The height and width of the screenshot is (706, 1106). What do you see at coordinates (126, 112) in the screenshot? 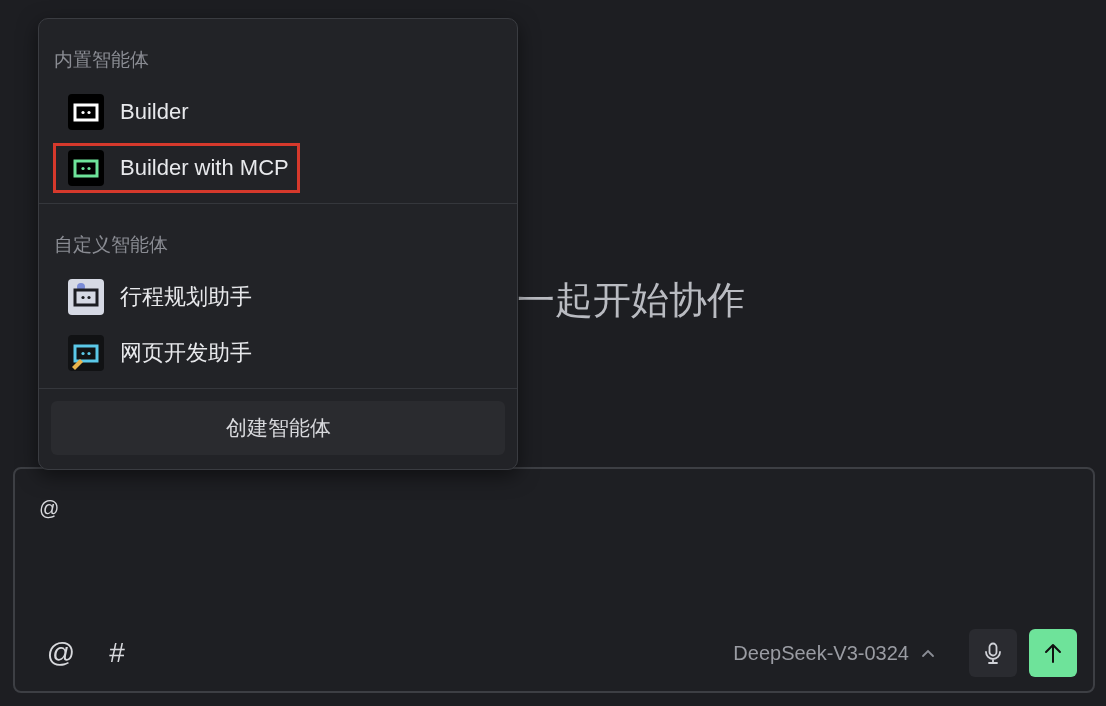
I see `agent-item: Builder` at bounding box center [126, 112].